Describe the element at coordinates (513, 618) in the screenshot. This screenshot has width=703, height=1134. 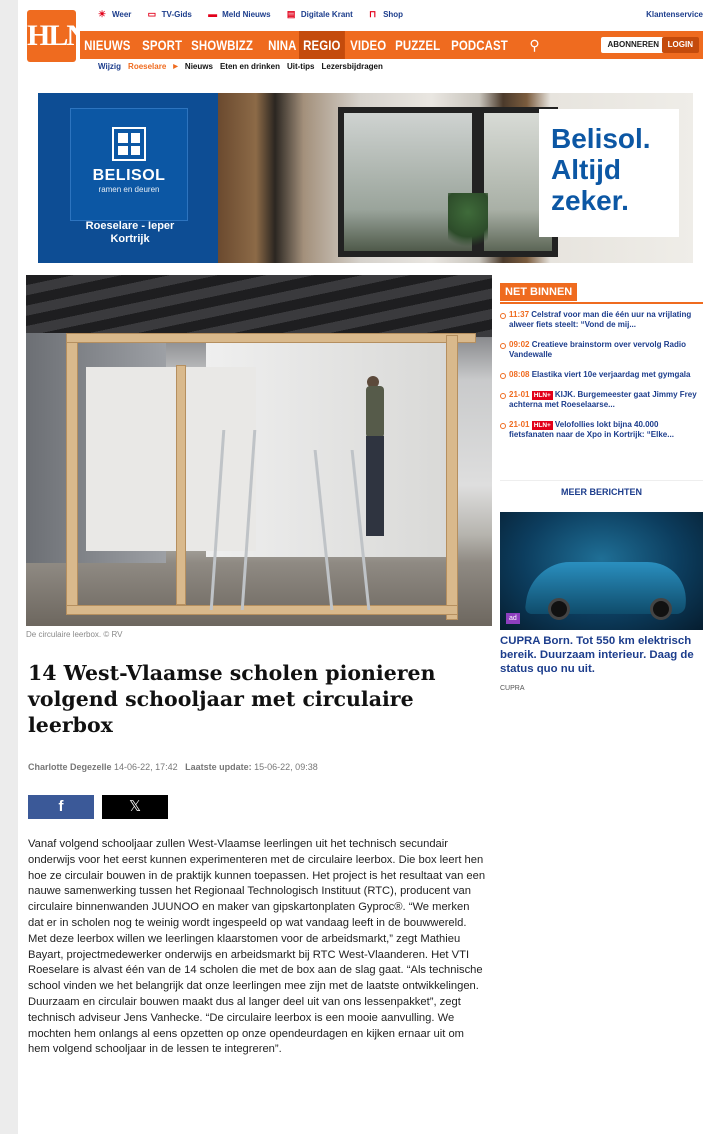
I see `ad-badge: ad` at that location.